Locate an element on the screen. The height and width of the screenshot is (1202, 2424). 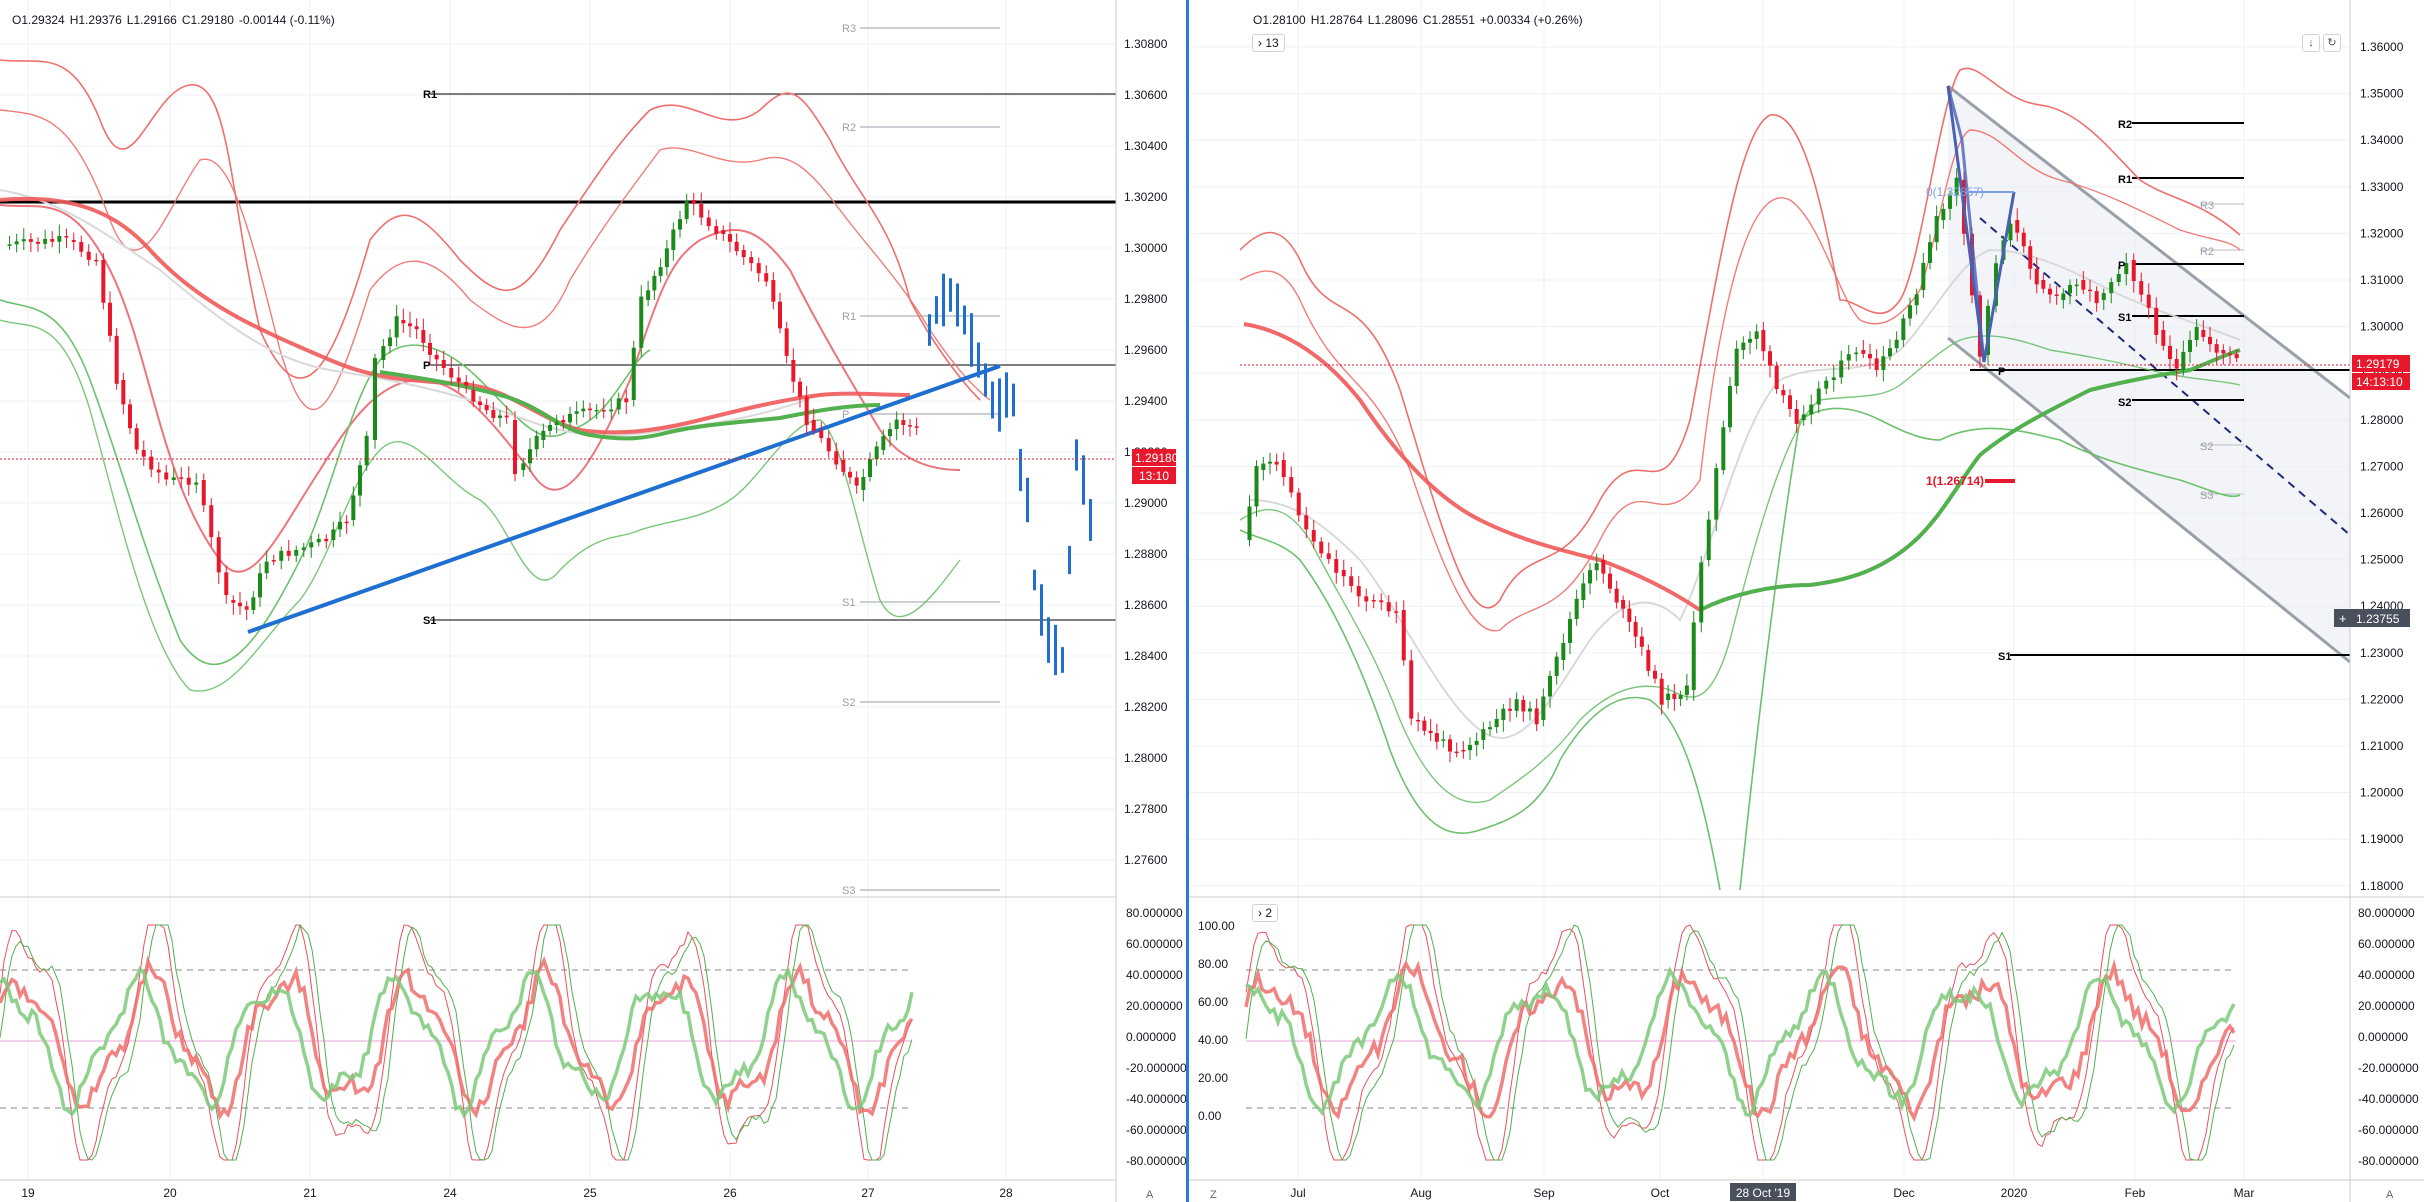
right-oscillator is located at coordinates (1740, 1042).